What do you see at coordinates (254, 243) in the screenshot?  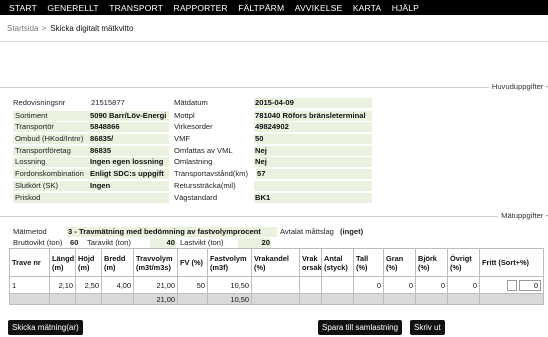 I see `load-weight-value: 20` at bounding box center [254, 243].